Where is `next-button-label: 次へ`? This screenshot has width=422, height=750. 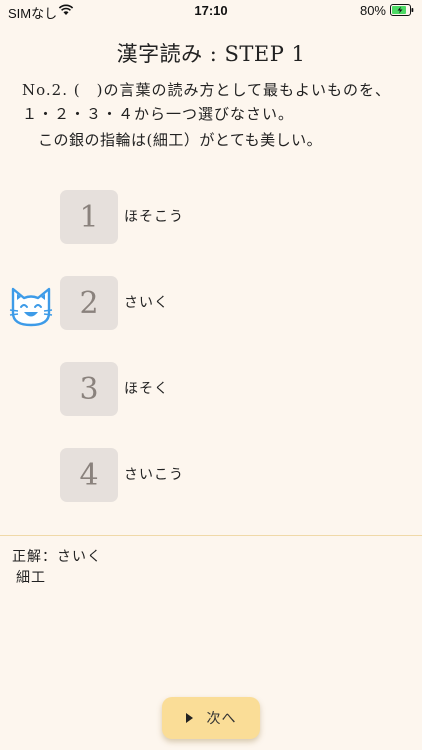 next-button-label: 次へ is located at coordinates (221, 719).